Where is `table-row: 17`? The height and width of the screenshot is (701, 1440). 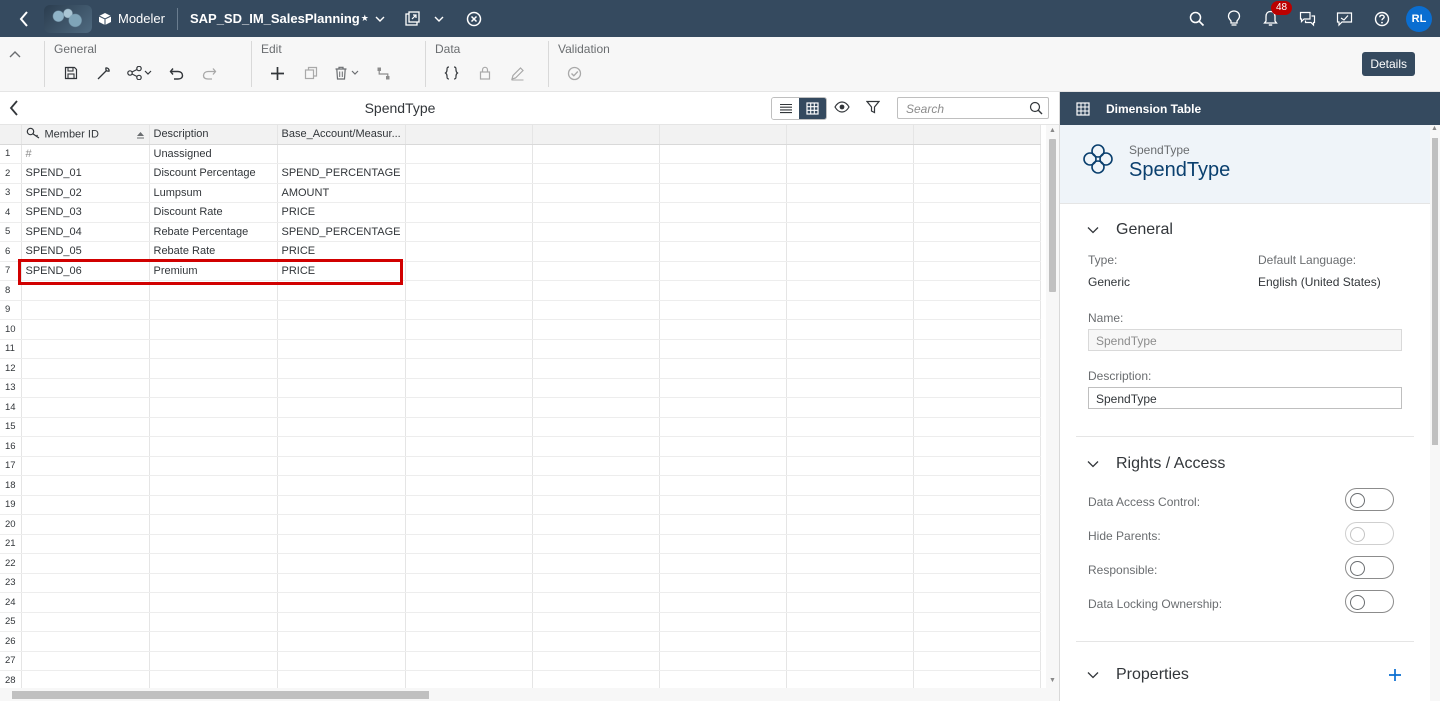 table-row: 17 is located at coordinates (520, 466).